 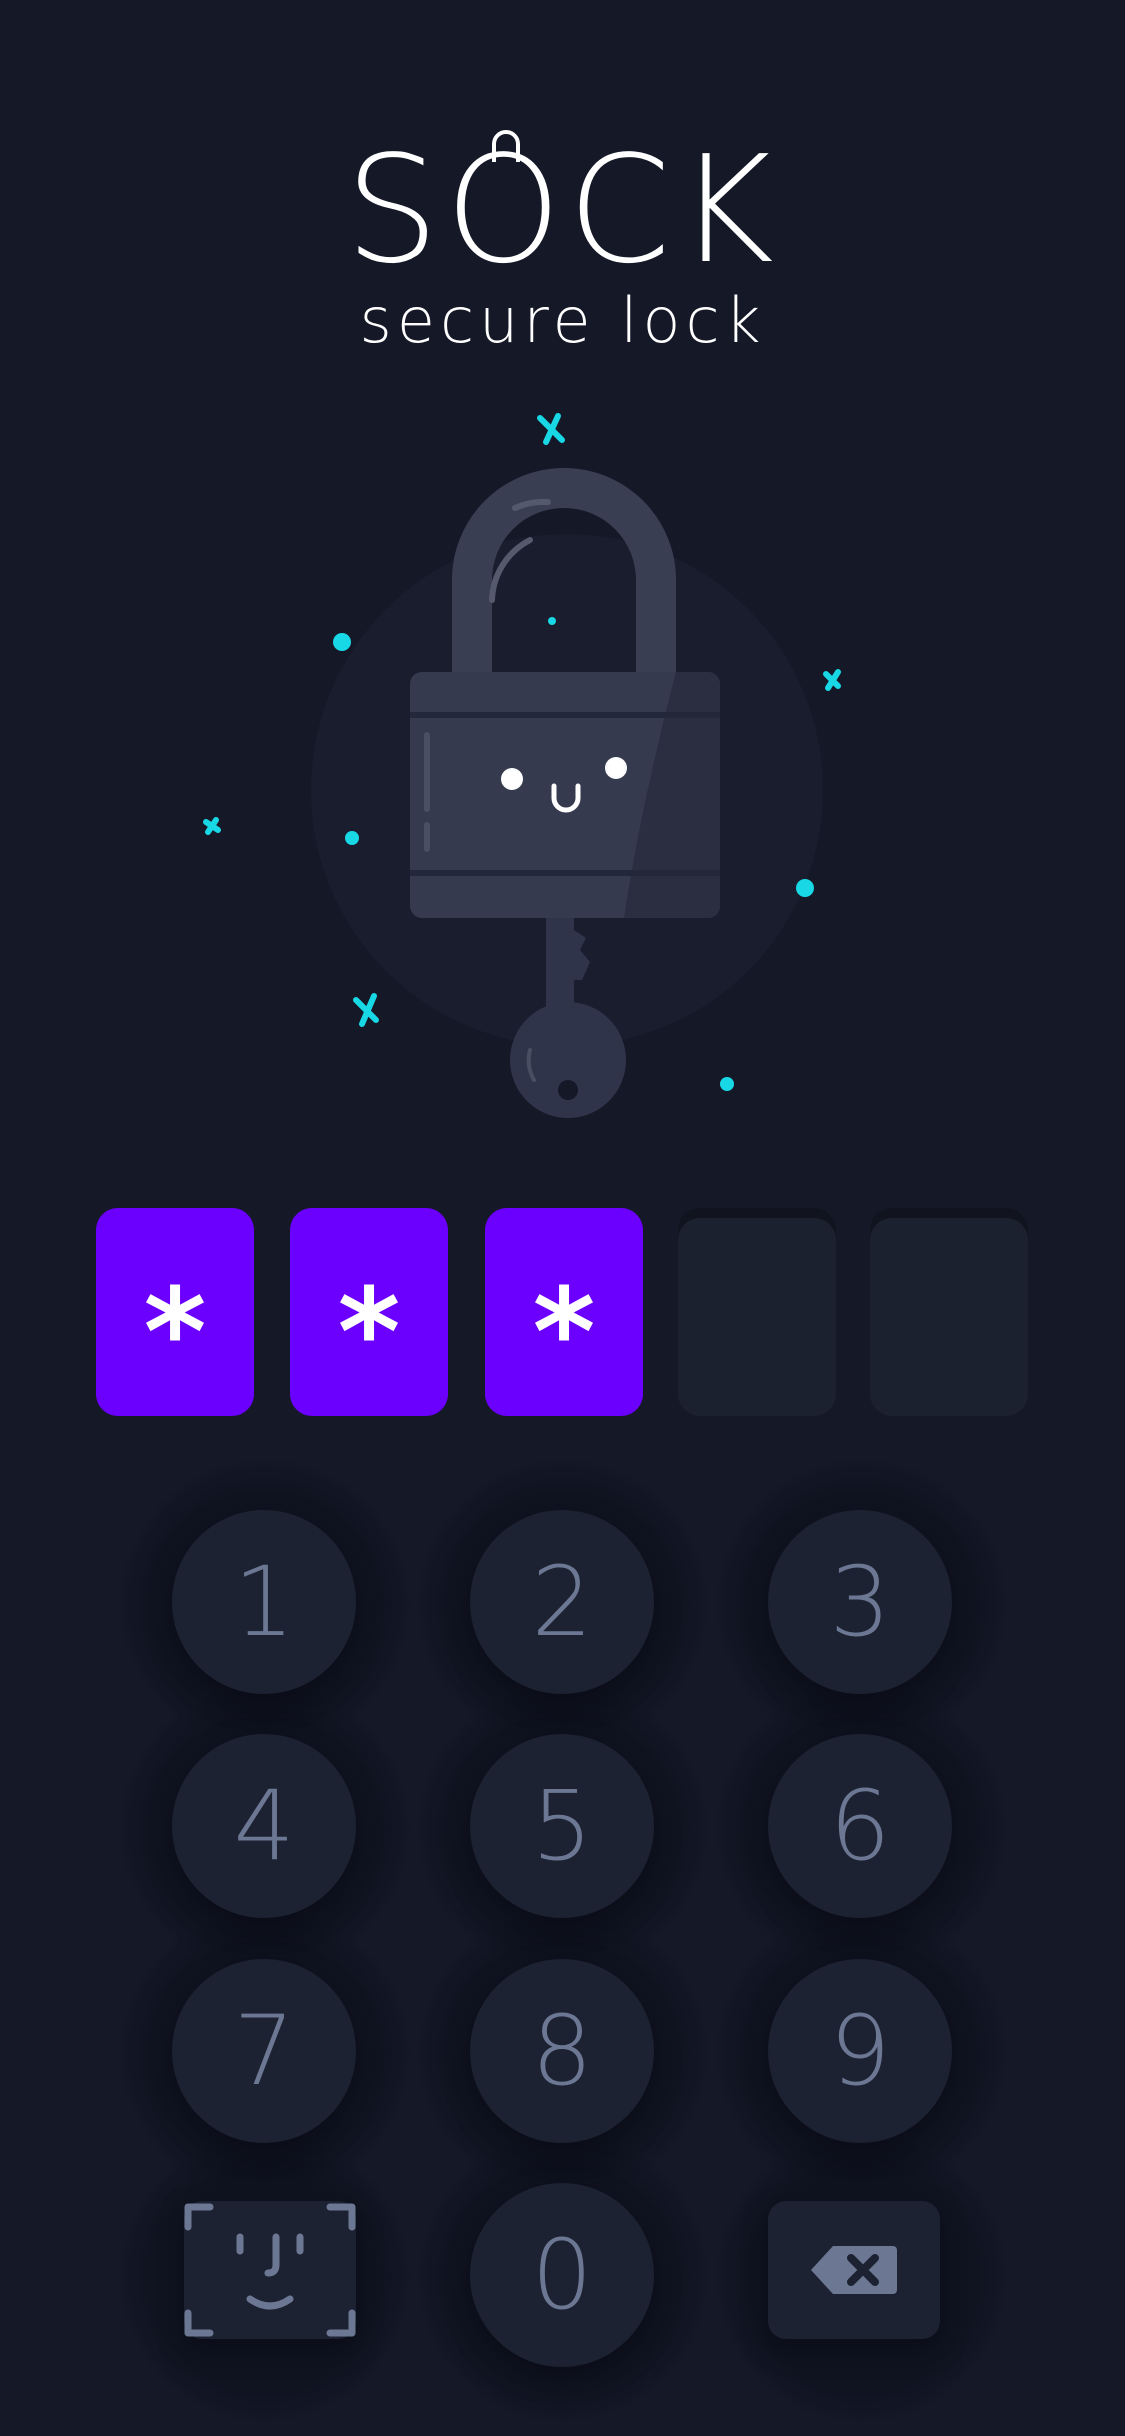 What do you see at coordinates (264, 1826) in the screenshot?
I see `key-4: 4` at bounding box center [264, 1826].